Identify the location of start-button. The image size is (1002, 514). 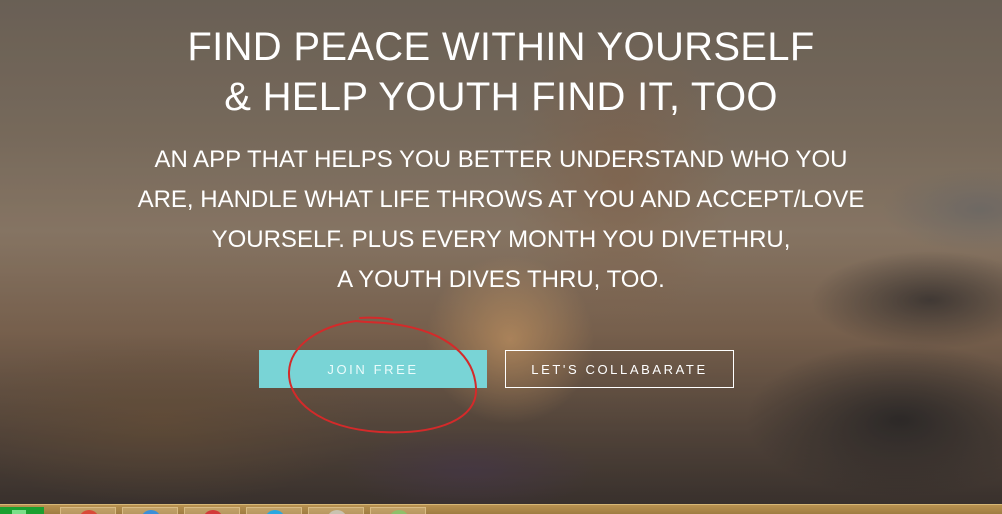
(22, 510).